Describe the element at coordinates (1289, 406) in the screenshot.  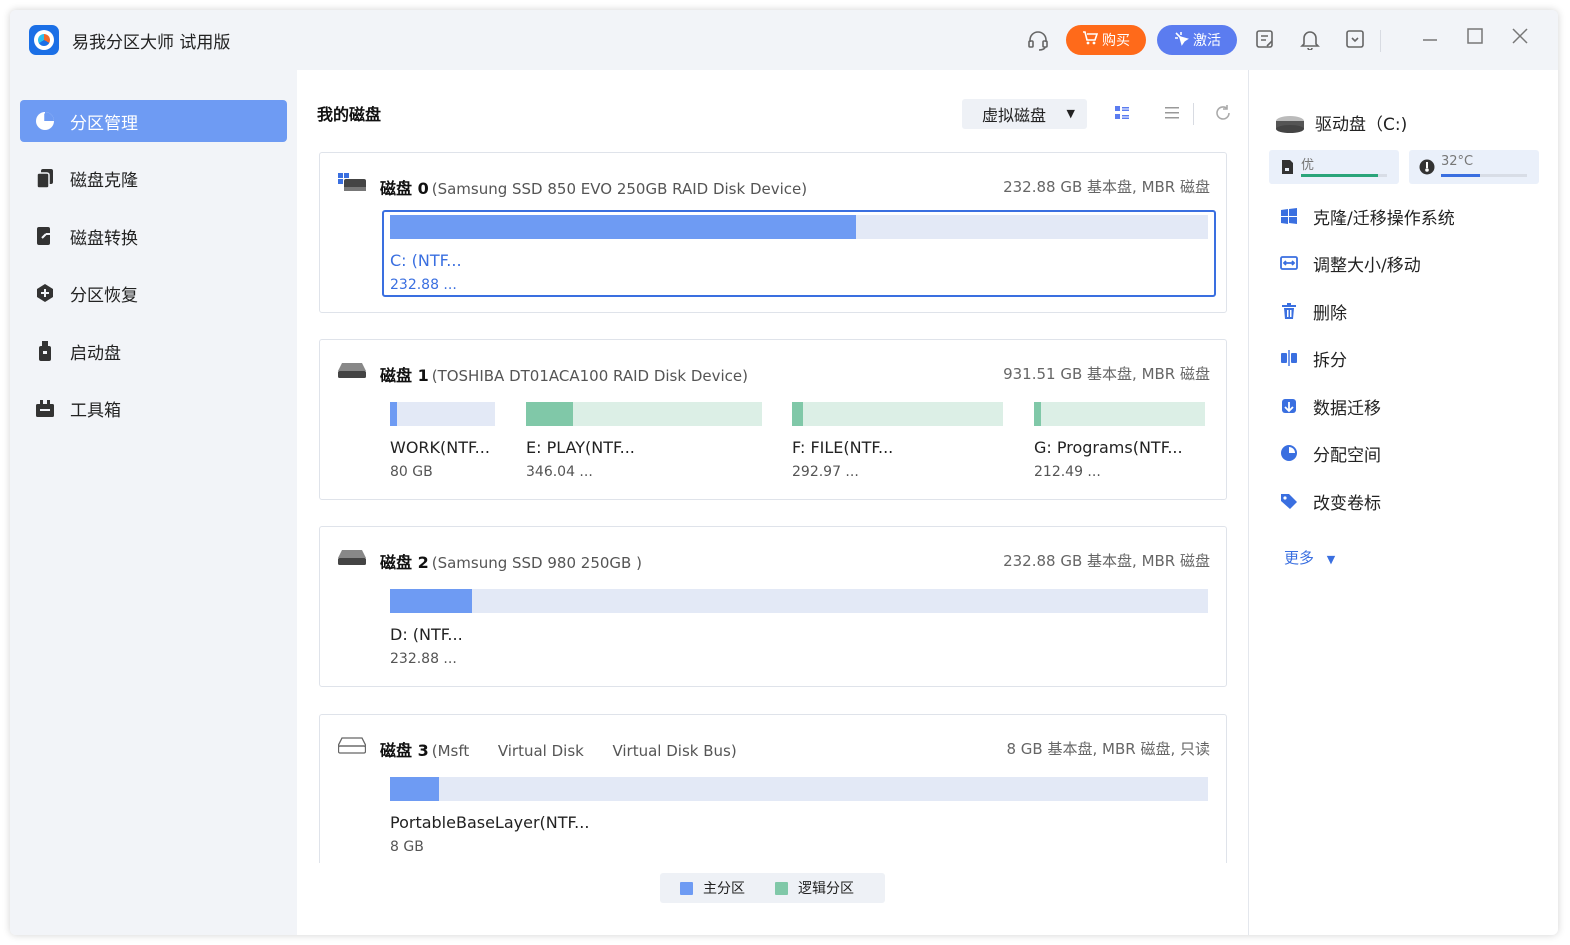
I see `data-migration-icon` at that location.